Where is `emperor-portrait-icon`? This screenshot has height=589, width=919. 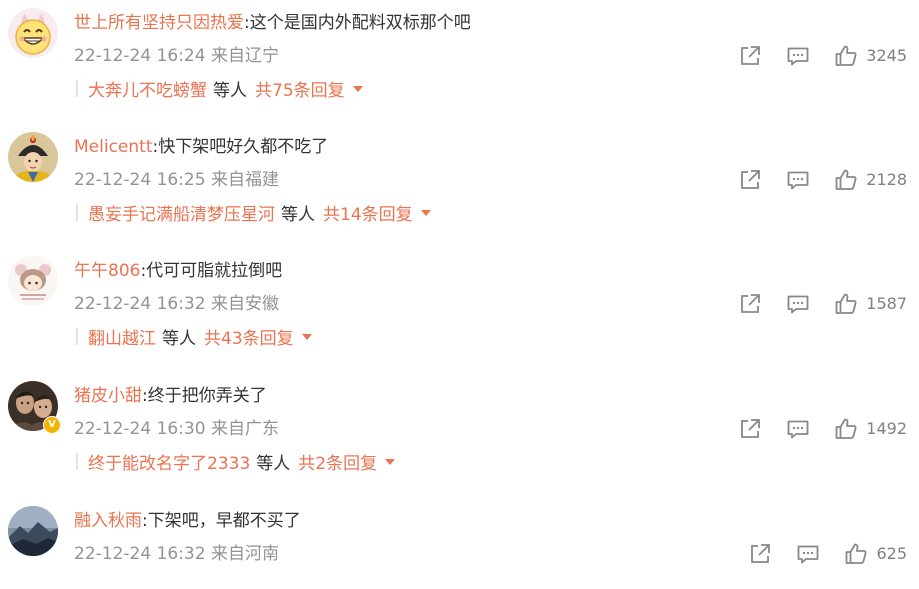 emperor-portrait-icon is located at coordinates (33, 157).